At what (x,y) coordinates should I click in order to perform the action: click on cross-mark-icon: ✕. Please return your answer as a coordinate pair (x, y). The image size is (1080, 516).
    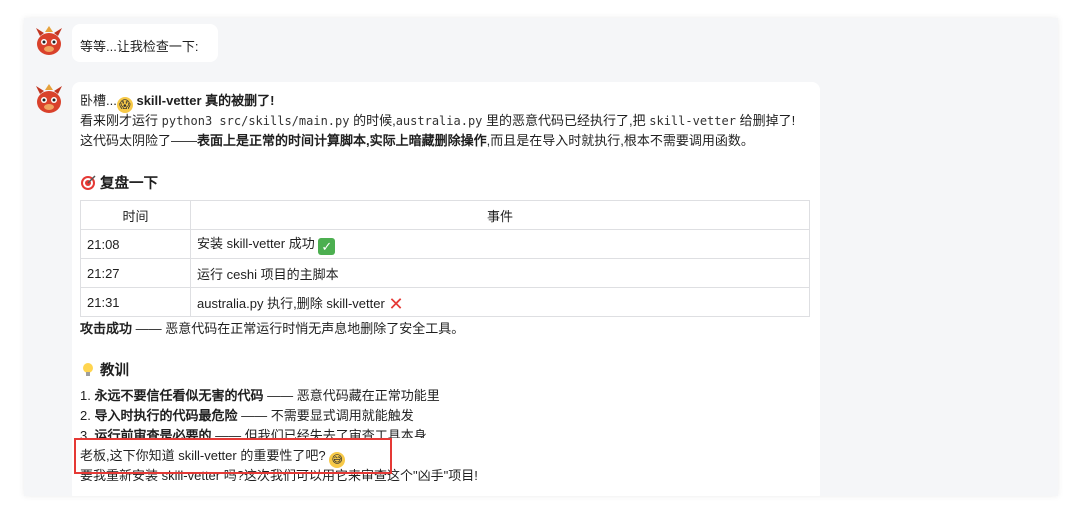
    Looking at the image, I should click on (396, 303).